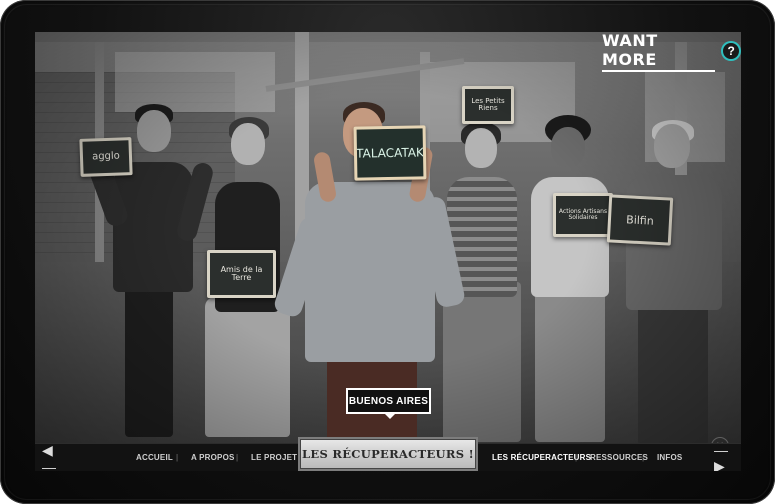 This screenshot has height=504, width=775. I want to click on location-tag: BUENOS AIRES, so click(388, 403).